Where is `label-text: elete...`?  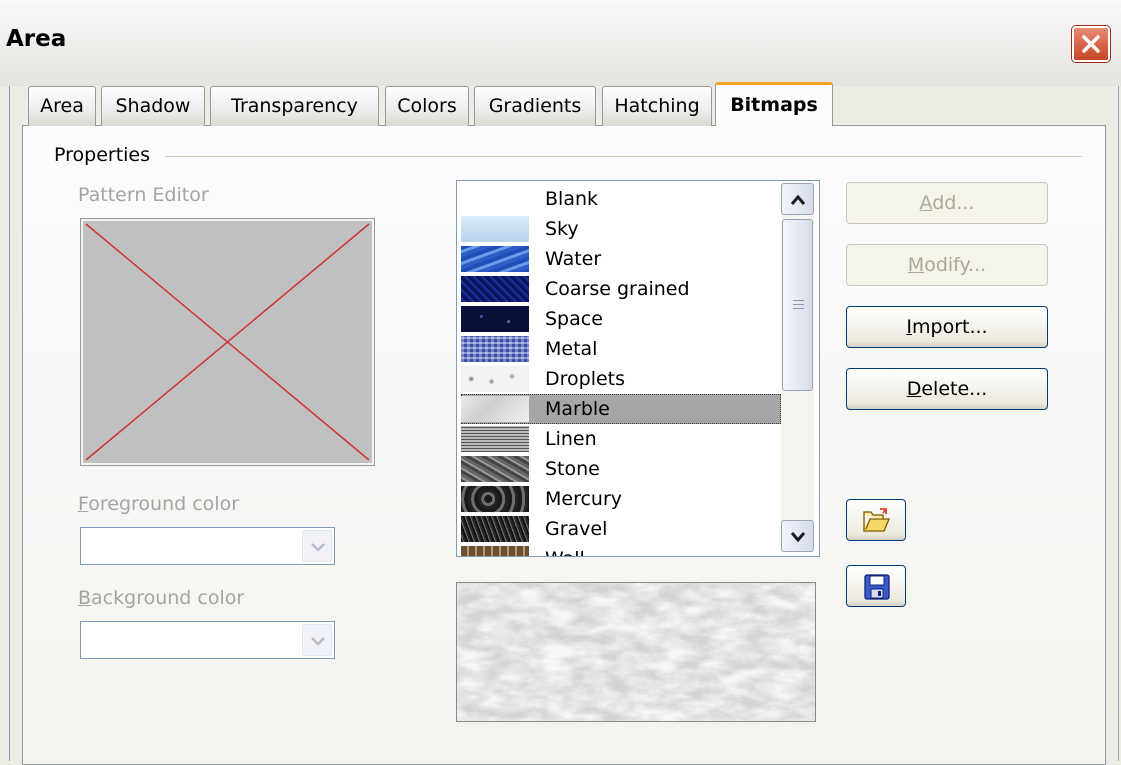
label-text: elete... is located at coordinates (954, 389).